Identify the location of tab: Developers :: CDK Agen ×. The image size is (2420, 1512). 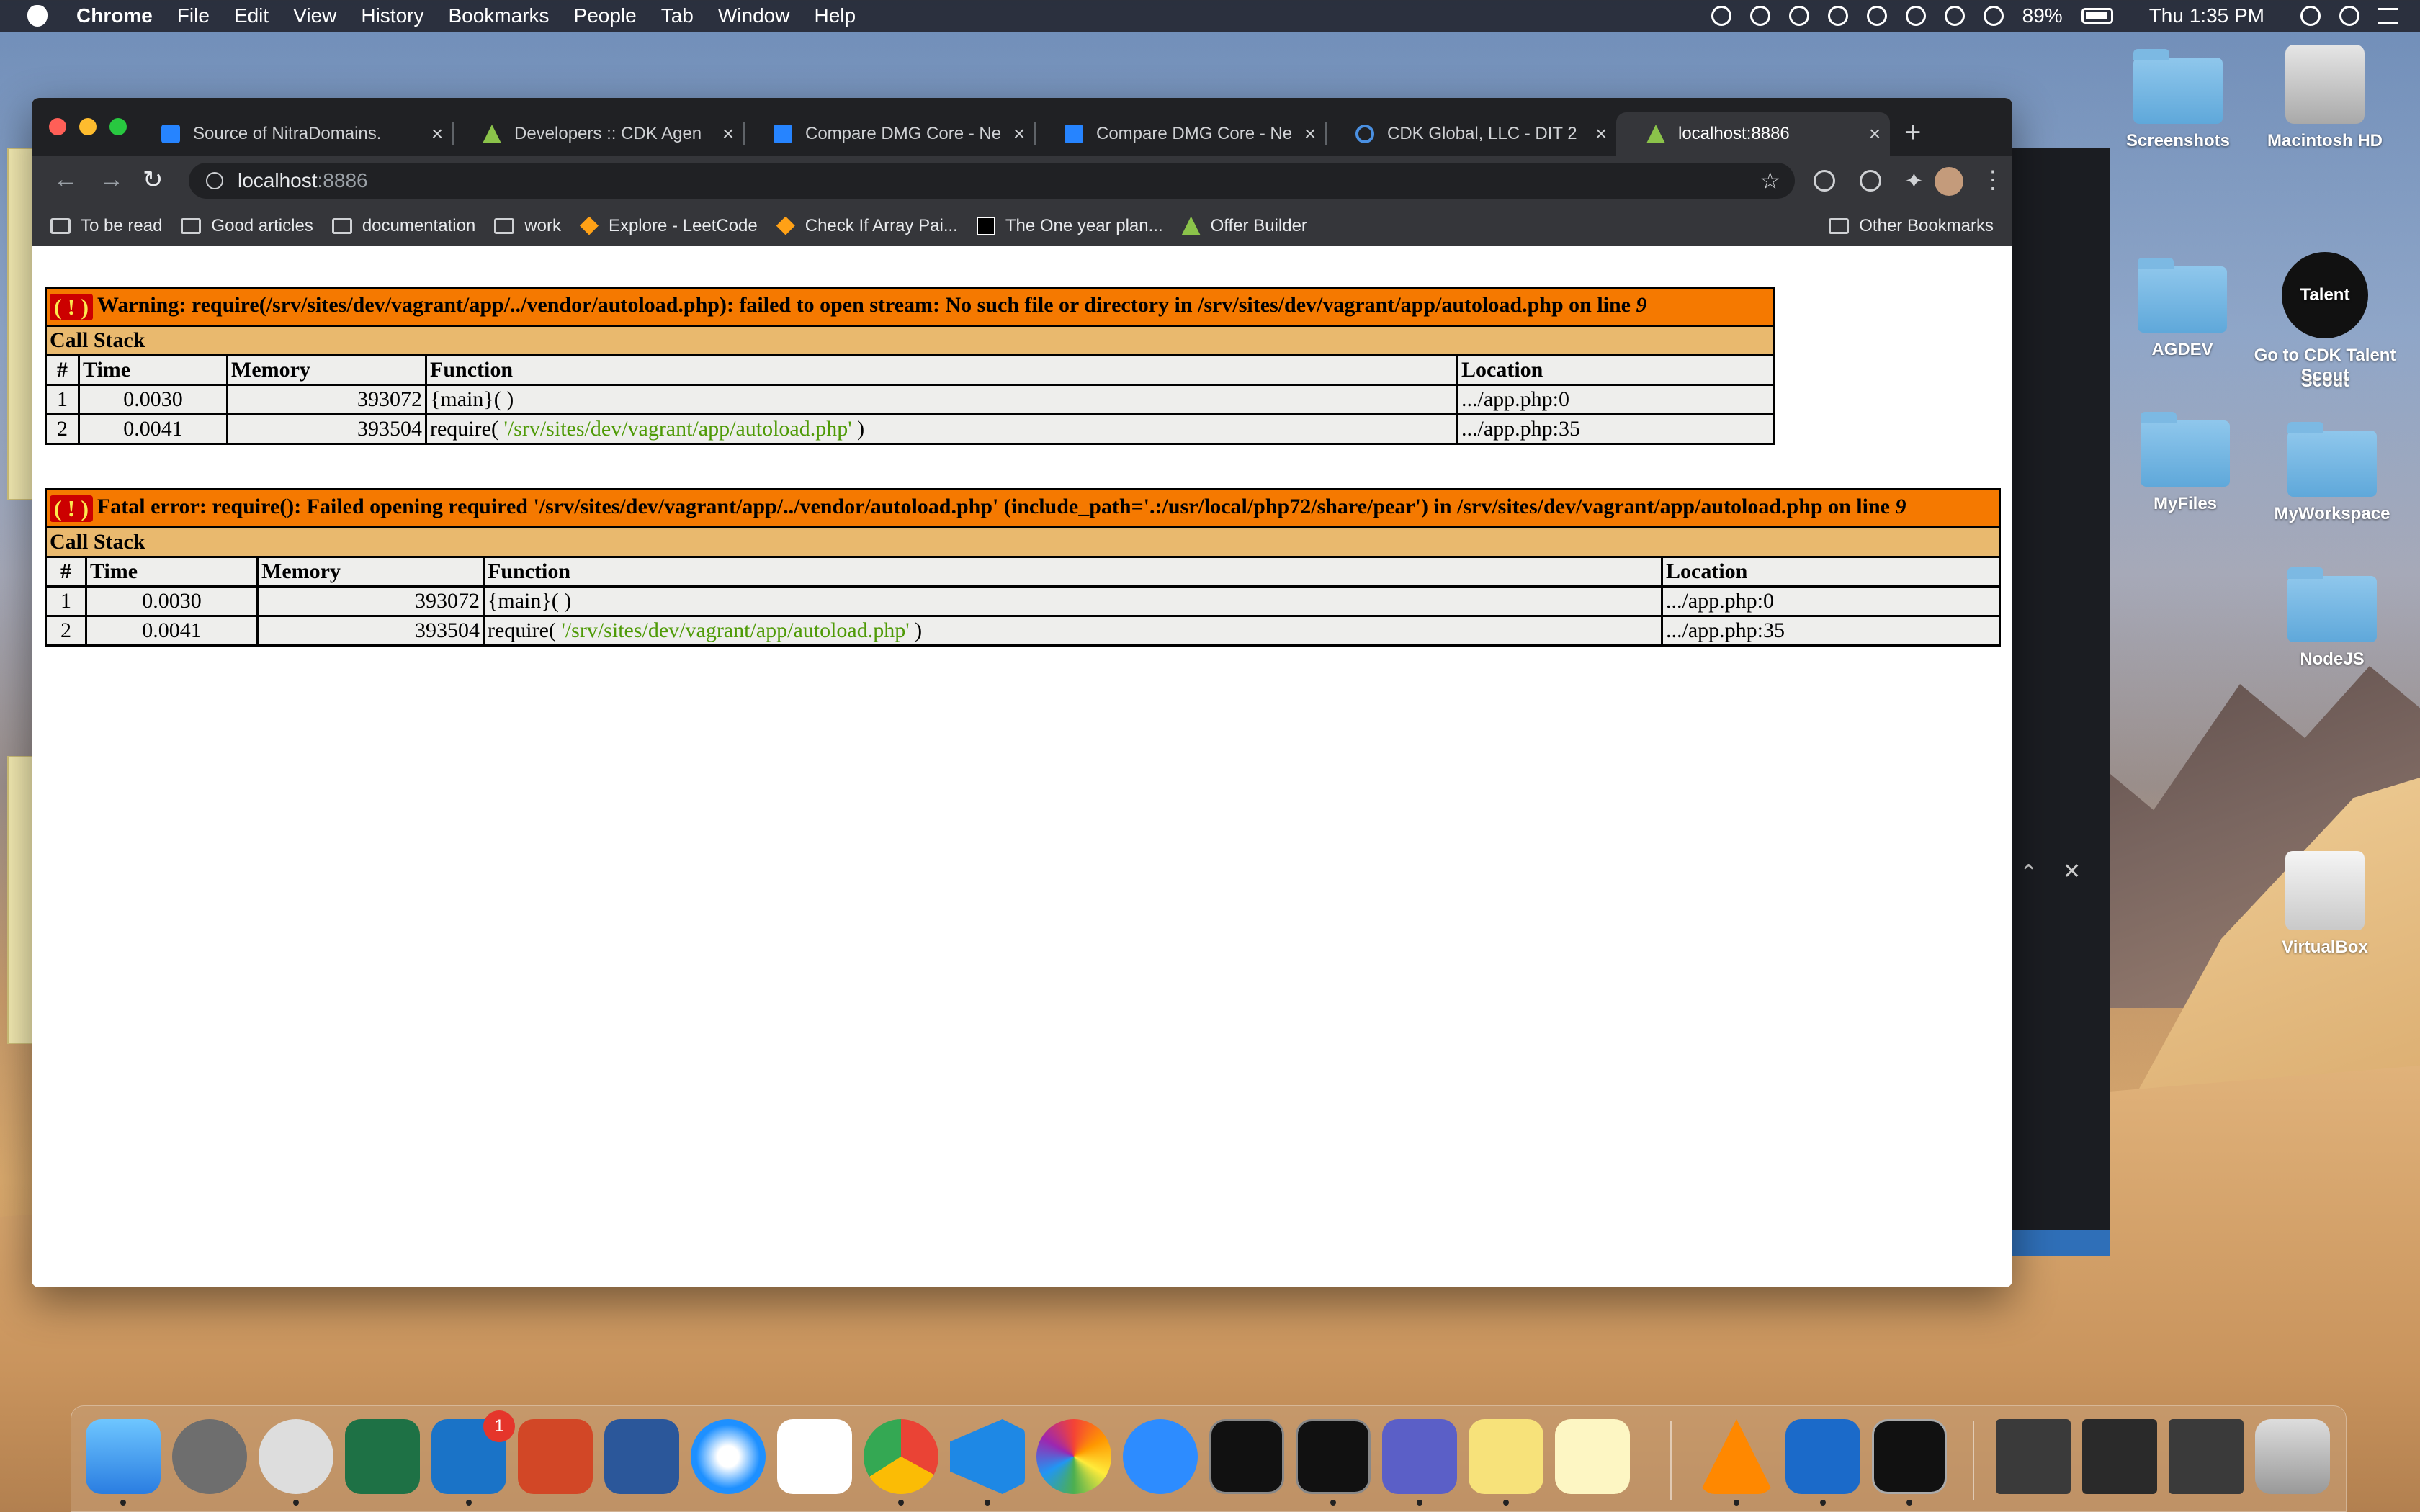
(598, 134).